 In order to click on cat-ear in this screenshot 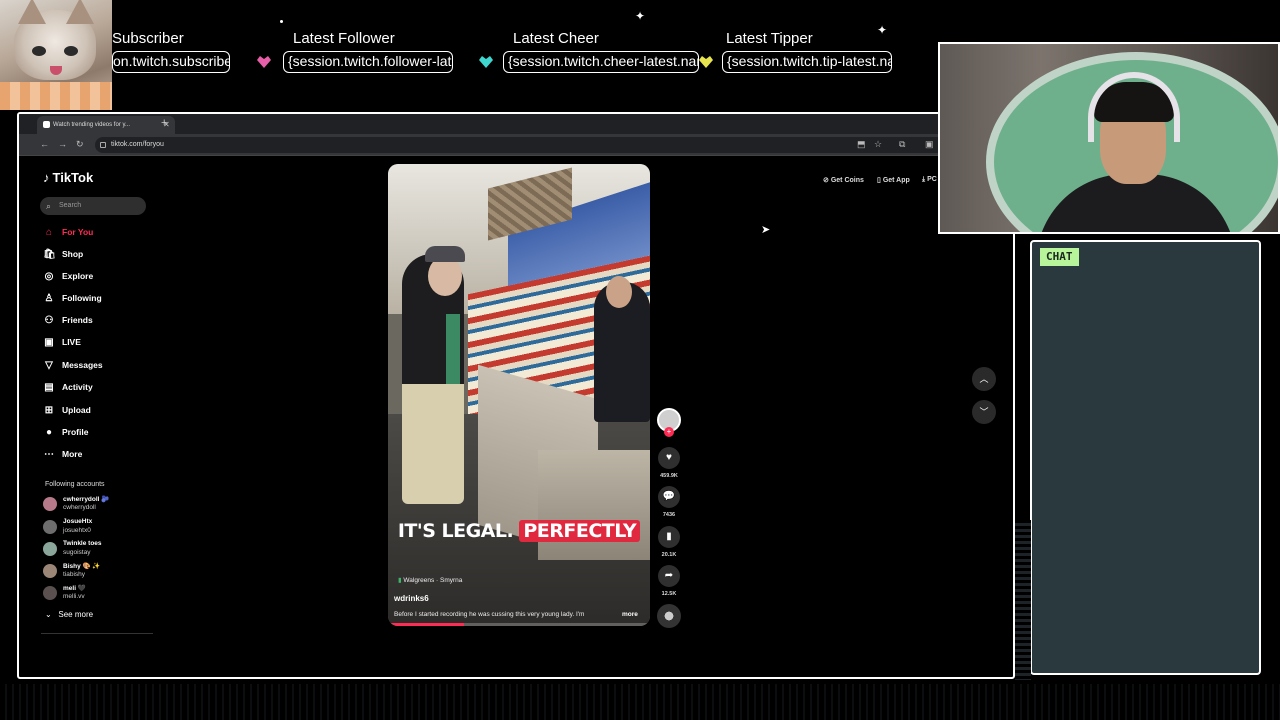, I will do `click(80, 12)`.